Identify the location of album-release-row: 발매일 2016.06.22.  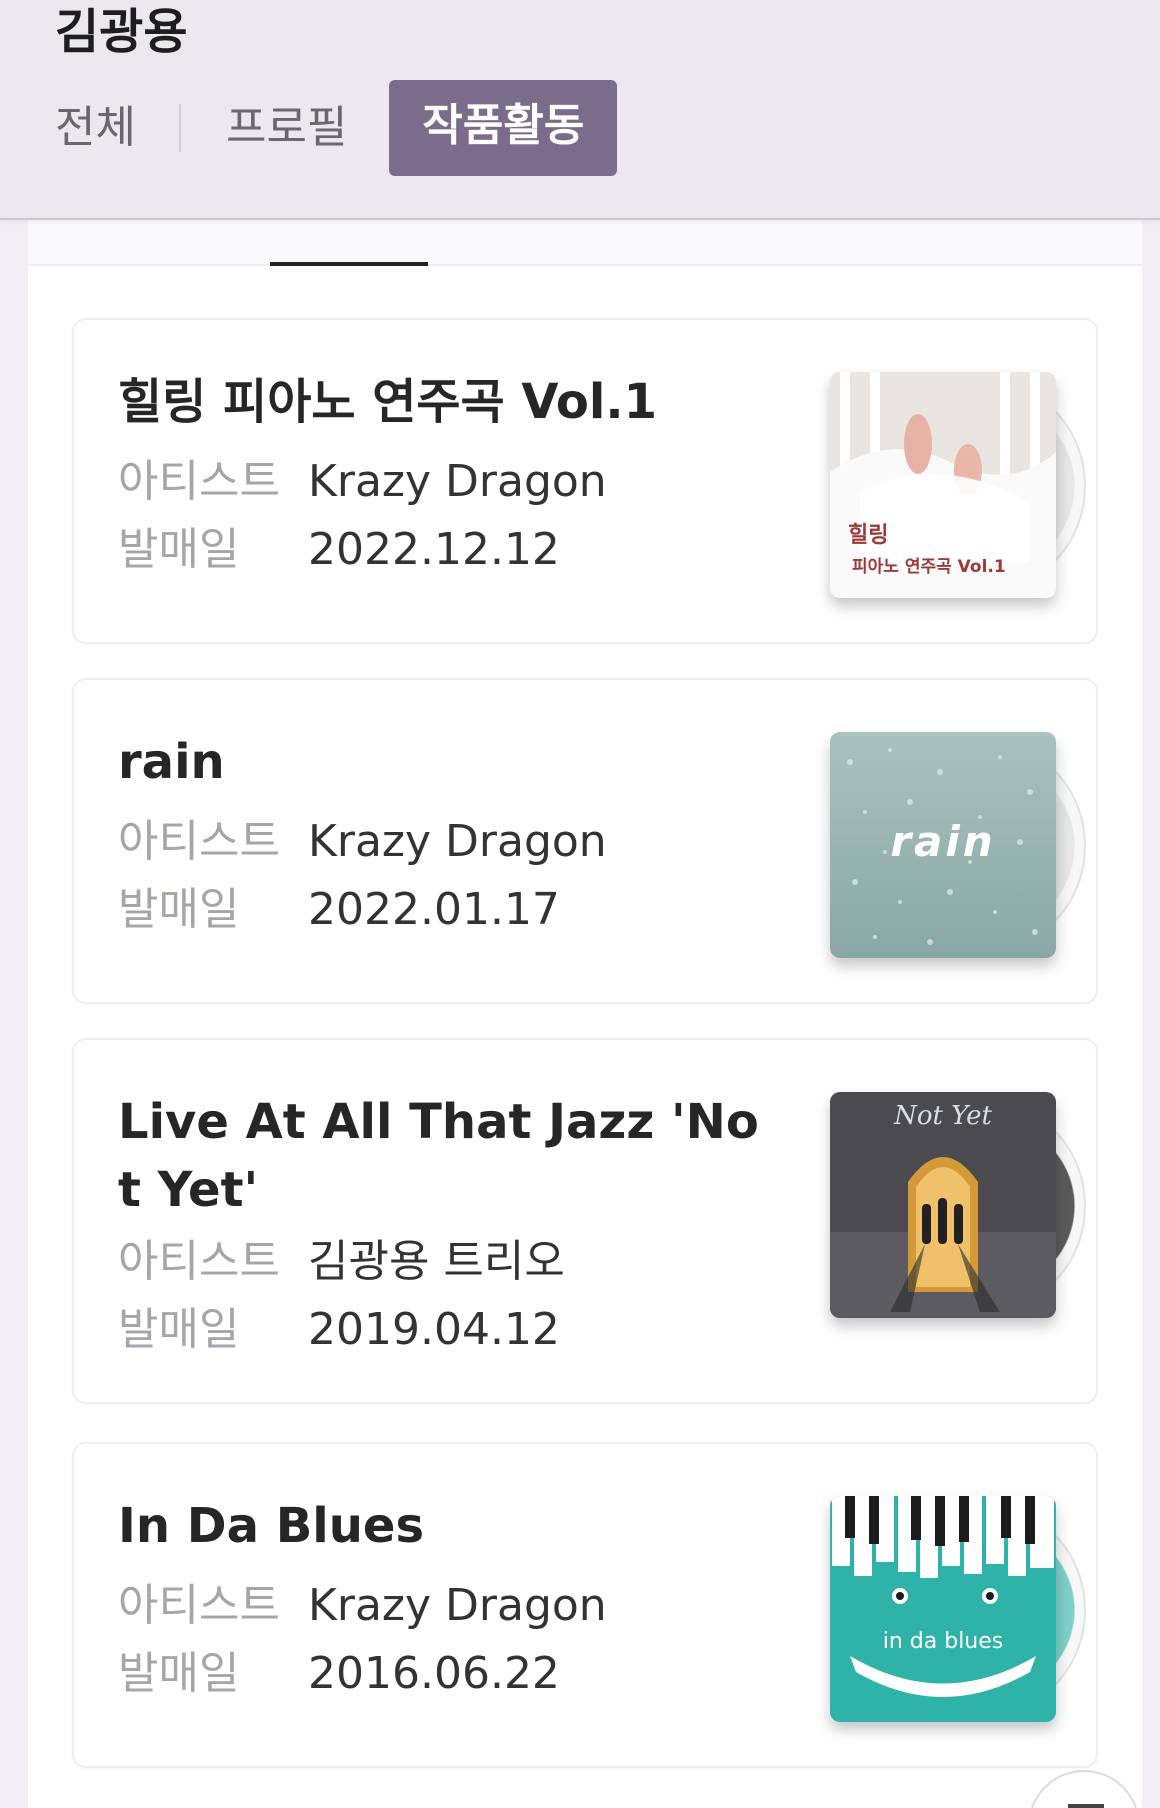
(339, 1674).